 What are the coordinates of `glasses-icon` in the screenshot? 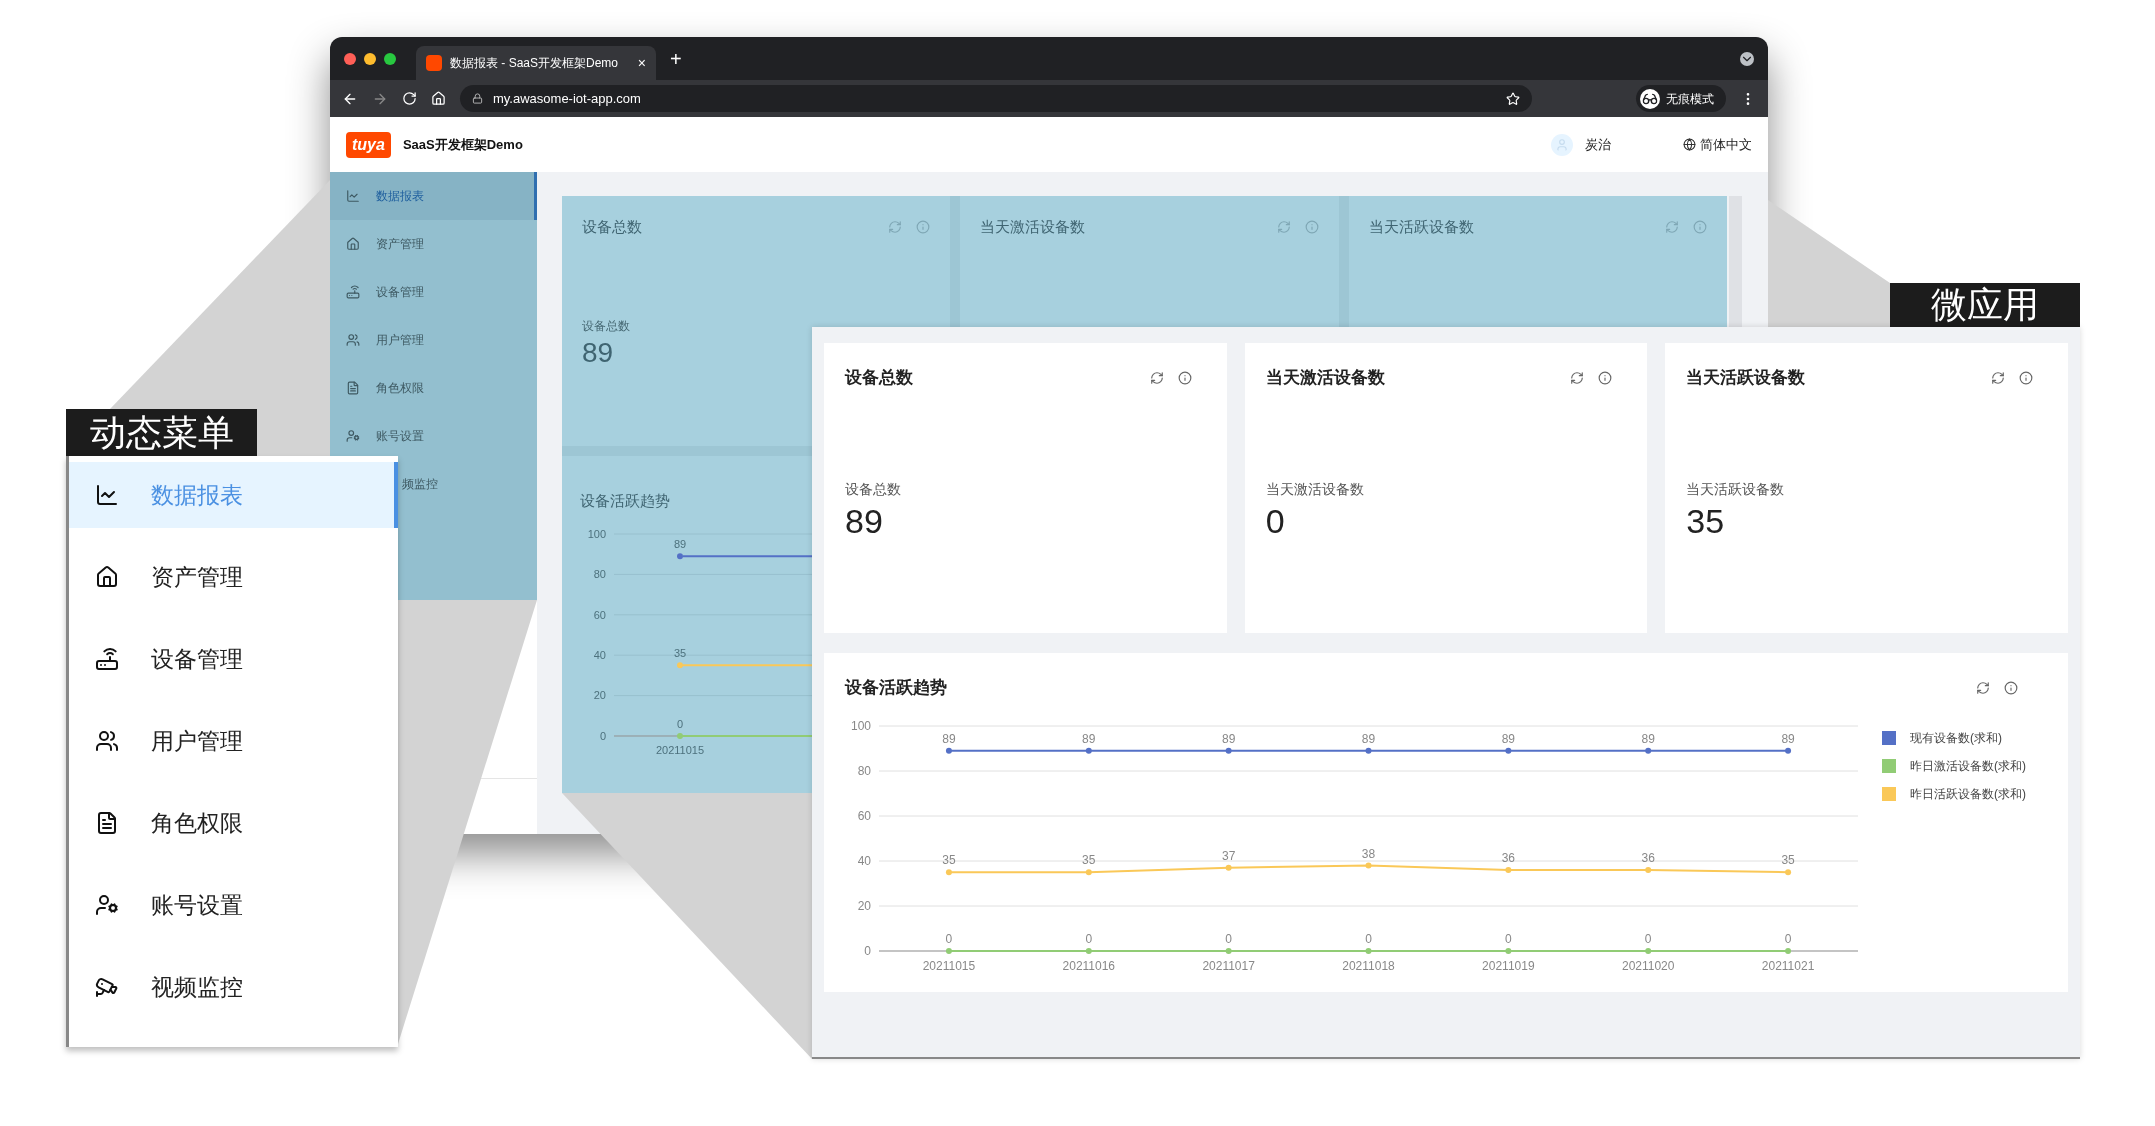 It's located at (1650, 98).